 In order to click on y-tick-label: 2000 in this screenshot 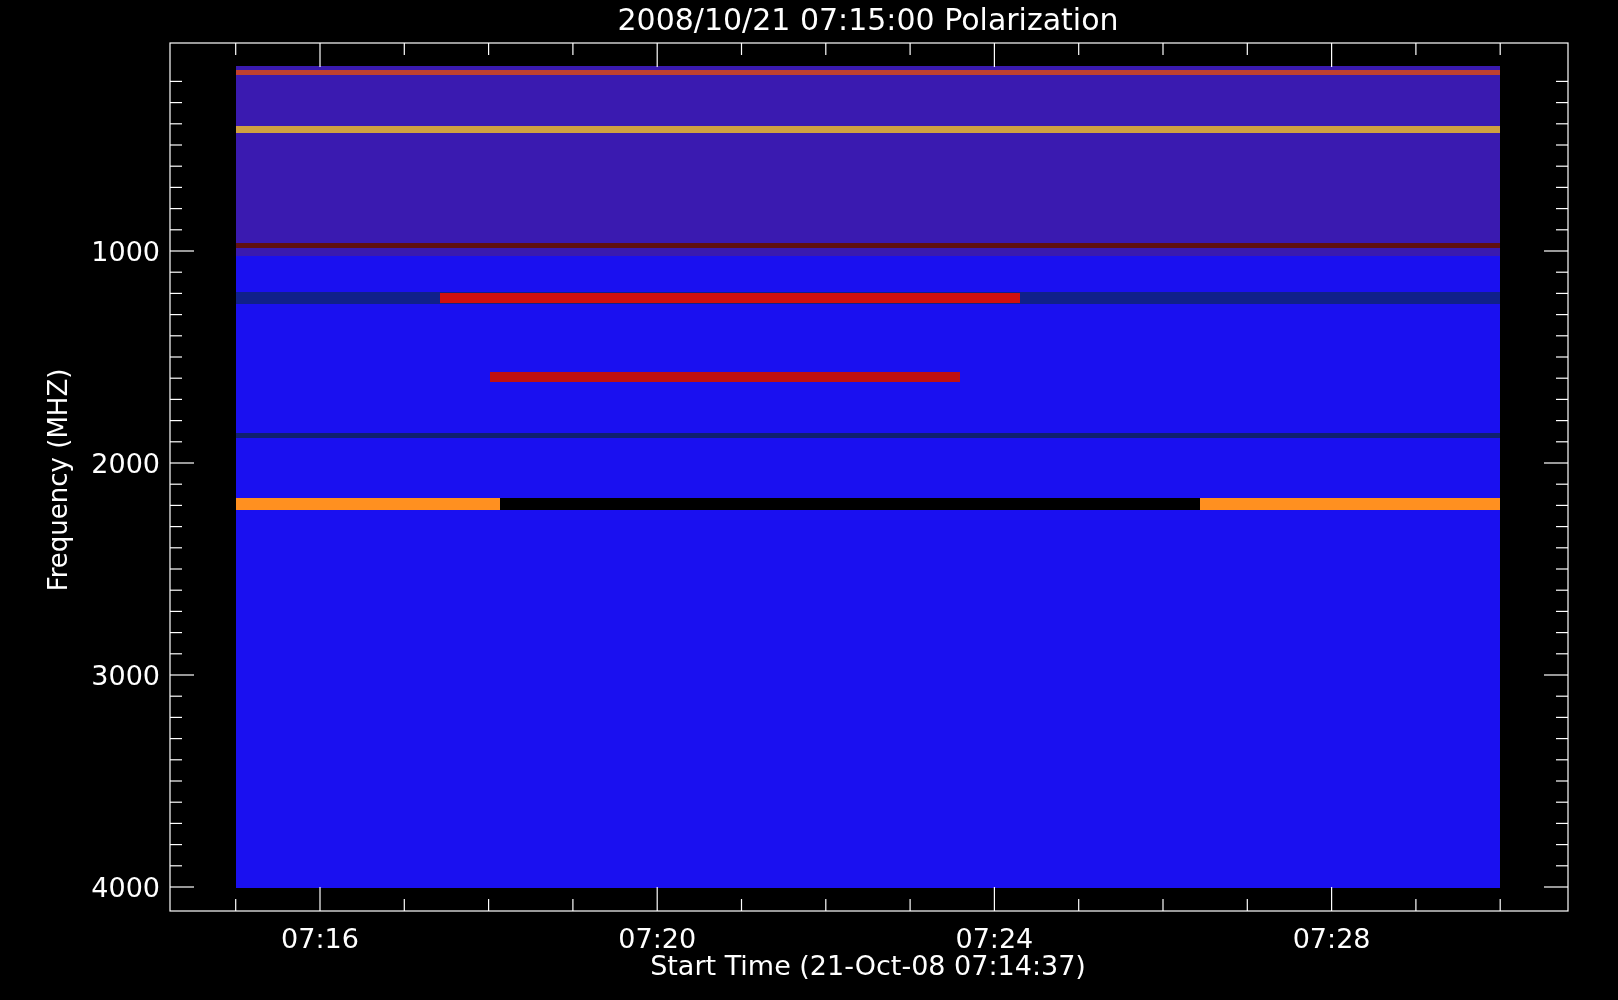, I will do `click(125, 463)`.